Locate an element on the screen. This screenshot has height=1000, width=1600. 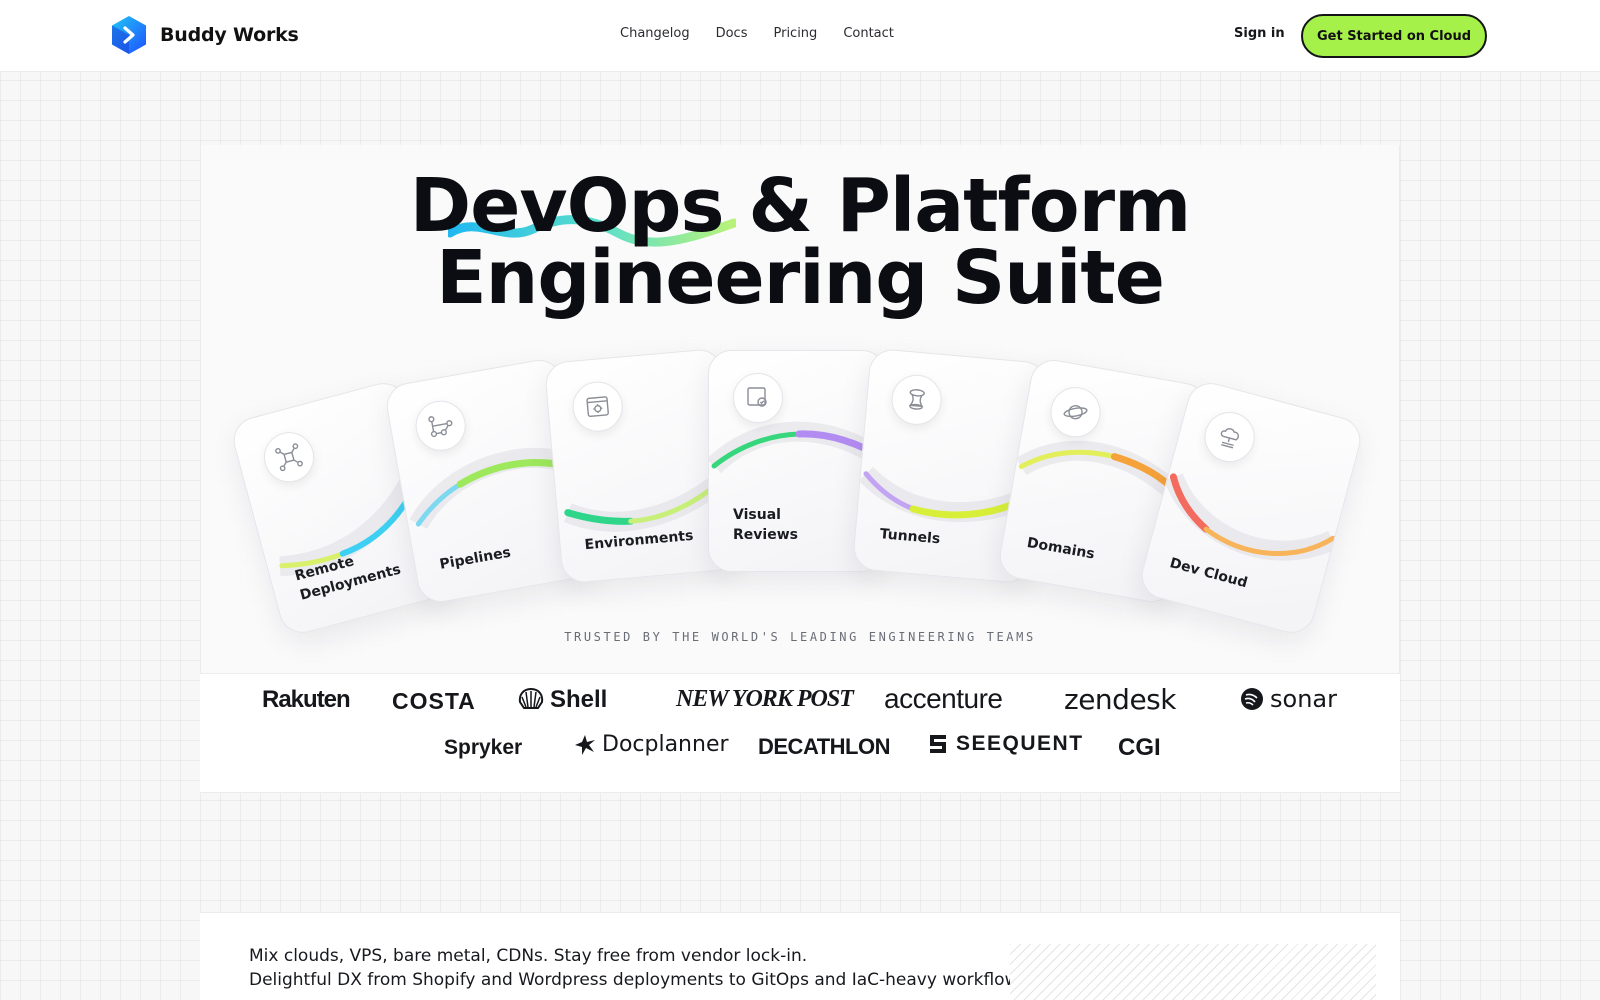
logo-docplanner-text: Docplanner is located at coordinates (665, 744).